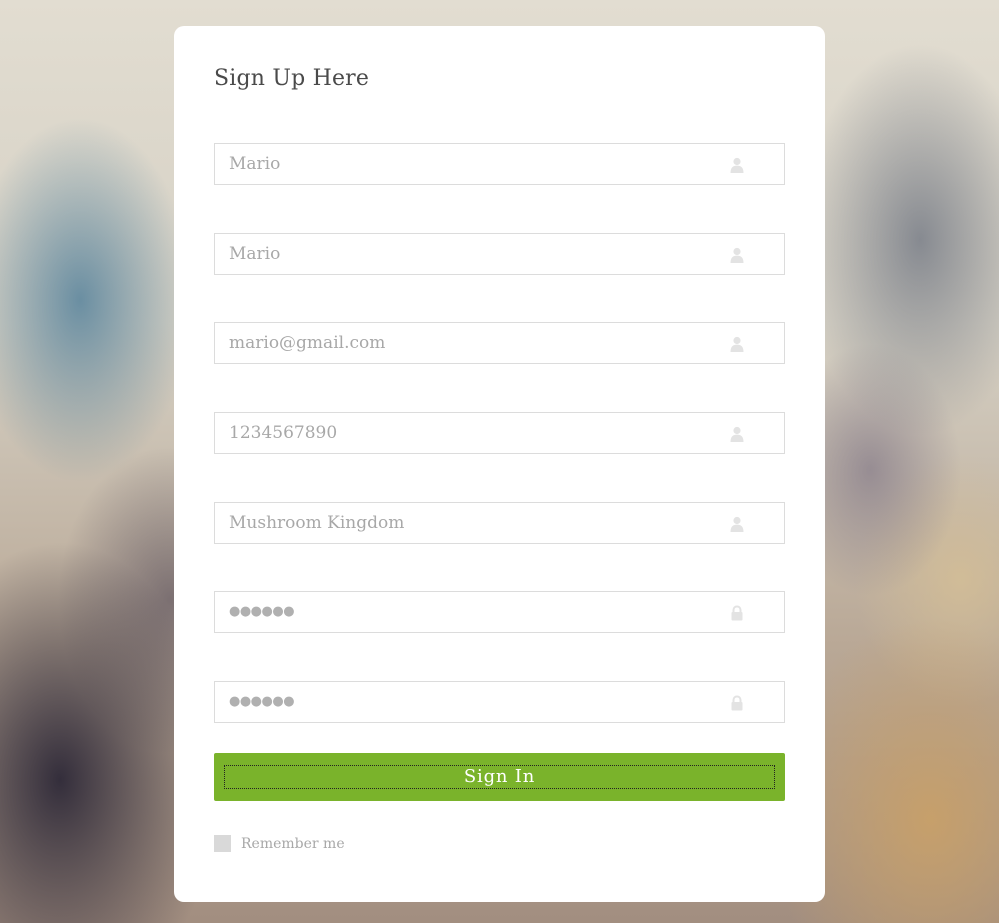 The height and width of the screenshot is (923, 999). I want to click on confirm-password-field: ●●●●●●, so click(499, 702).